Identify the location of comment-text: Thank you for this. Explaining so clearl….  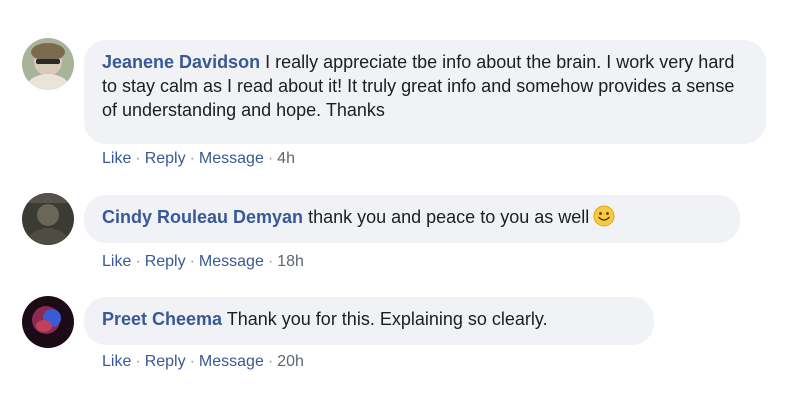
(387, 319).